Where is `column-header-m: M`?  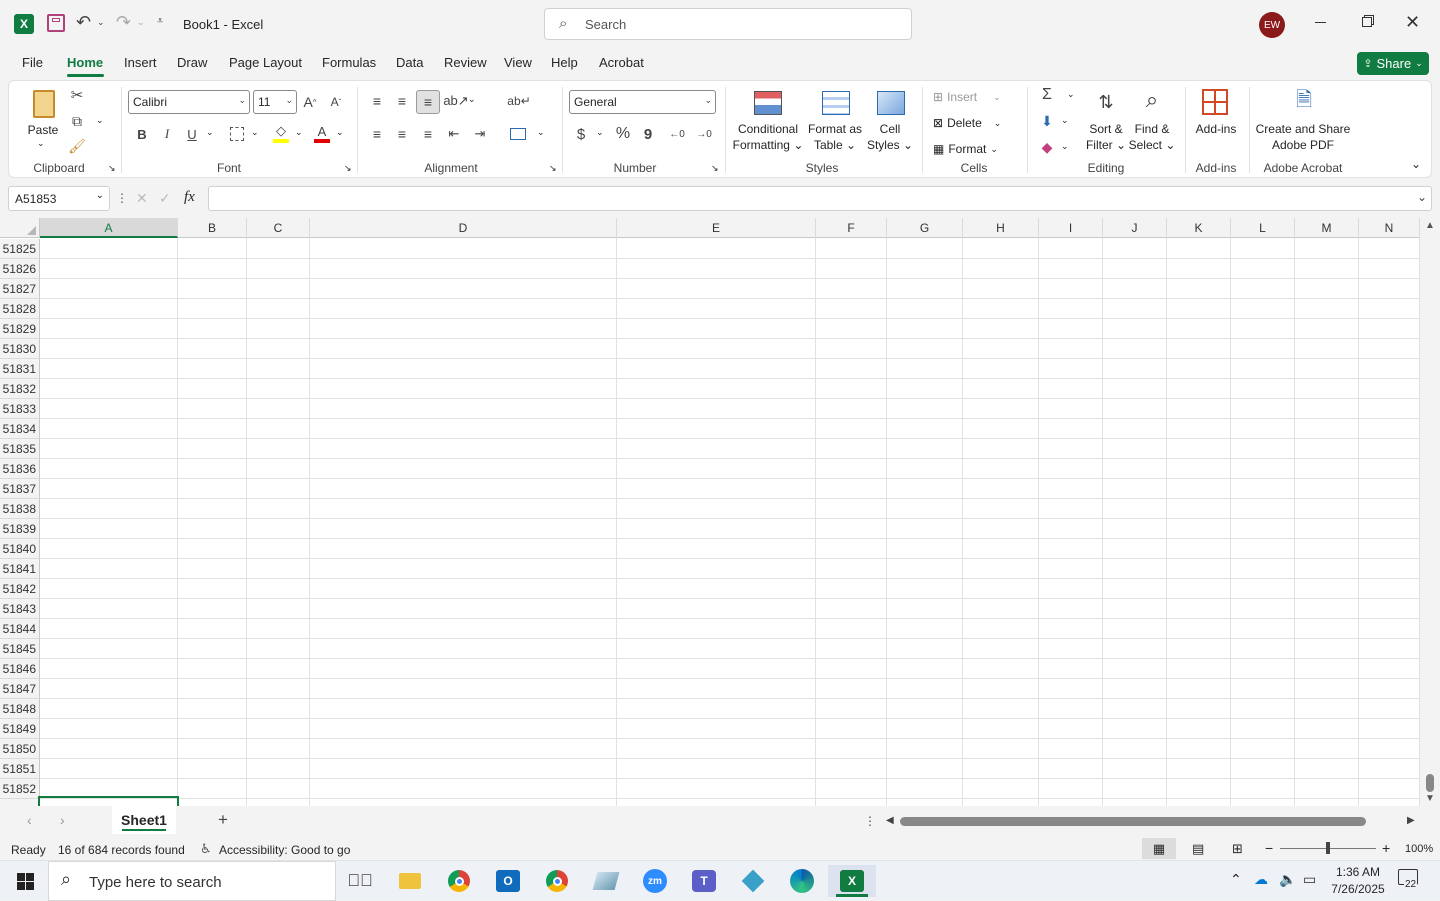
column-header-m: M is located at coordinates (1327, 228).